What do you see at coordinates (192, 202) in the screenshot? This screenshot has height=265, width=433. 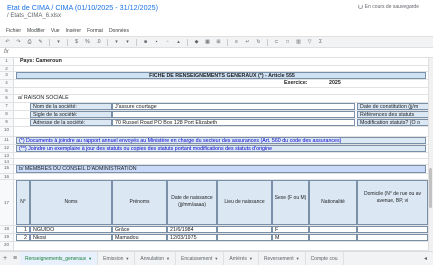 I see `column-header: Date de naissance (jj/mm/aaaa)` at bounding box center [192, 202].